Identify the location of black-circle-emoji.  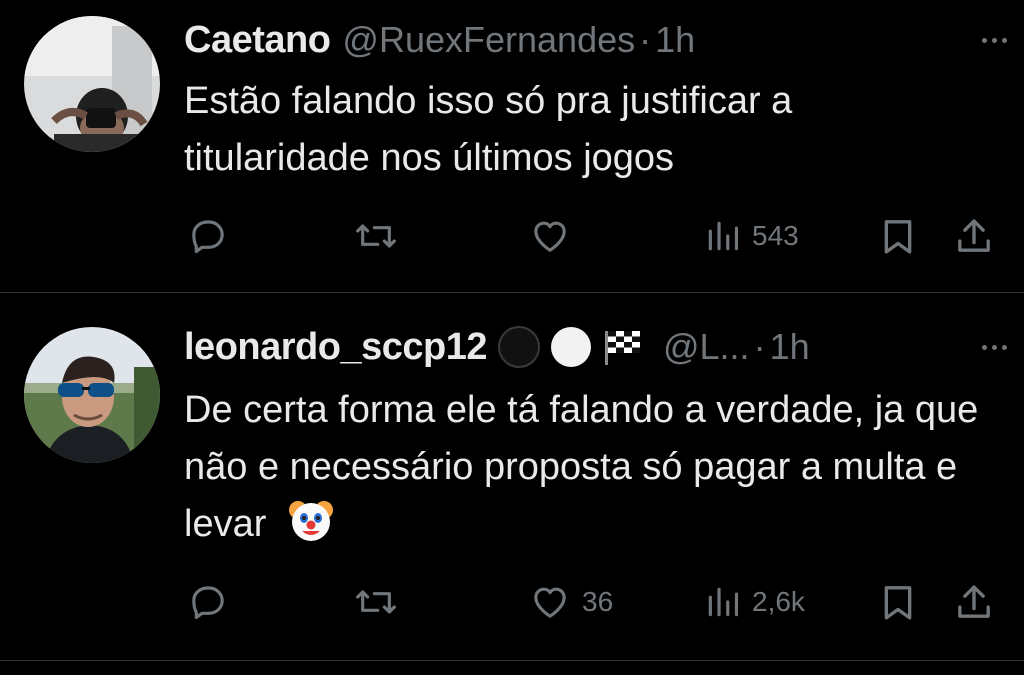
(518, 347).